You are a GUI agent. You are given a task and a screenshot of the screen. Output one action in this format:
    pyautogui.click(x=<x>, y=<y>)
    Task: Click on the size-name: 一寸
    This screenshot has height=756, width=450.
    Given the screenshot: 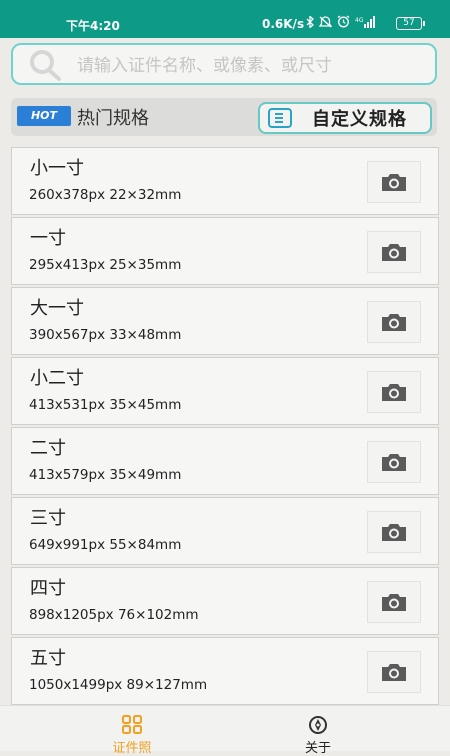 What is the action you would take?
    pyautogui.click(x=48, y=238)
    